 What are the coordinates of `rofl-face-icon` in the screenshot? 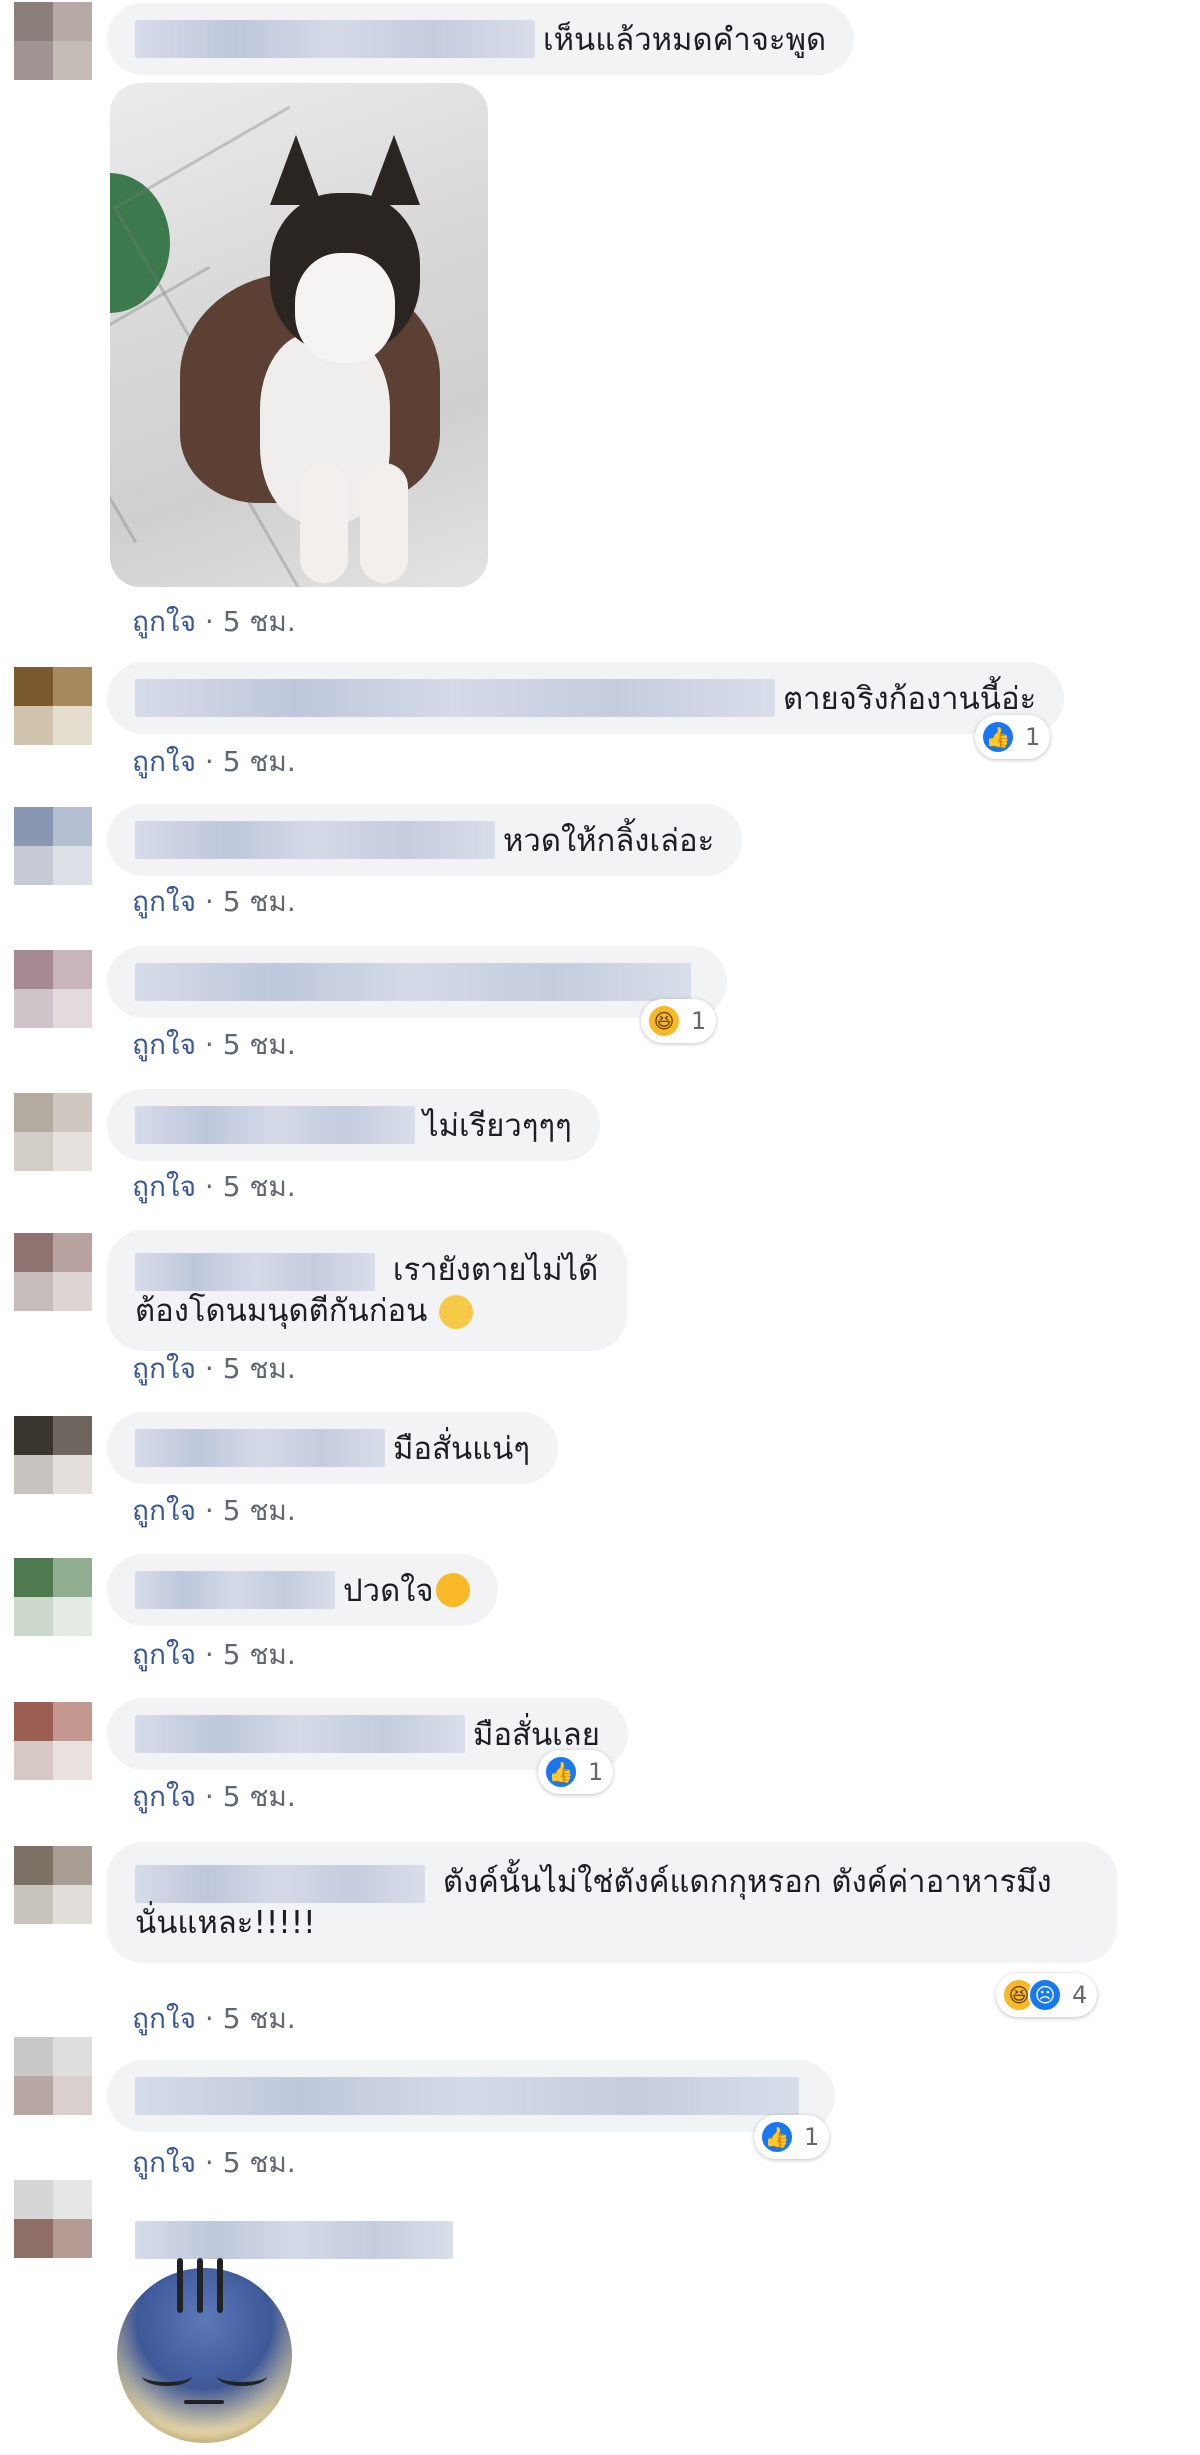 It's located at (452, 1590).